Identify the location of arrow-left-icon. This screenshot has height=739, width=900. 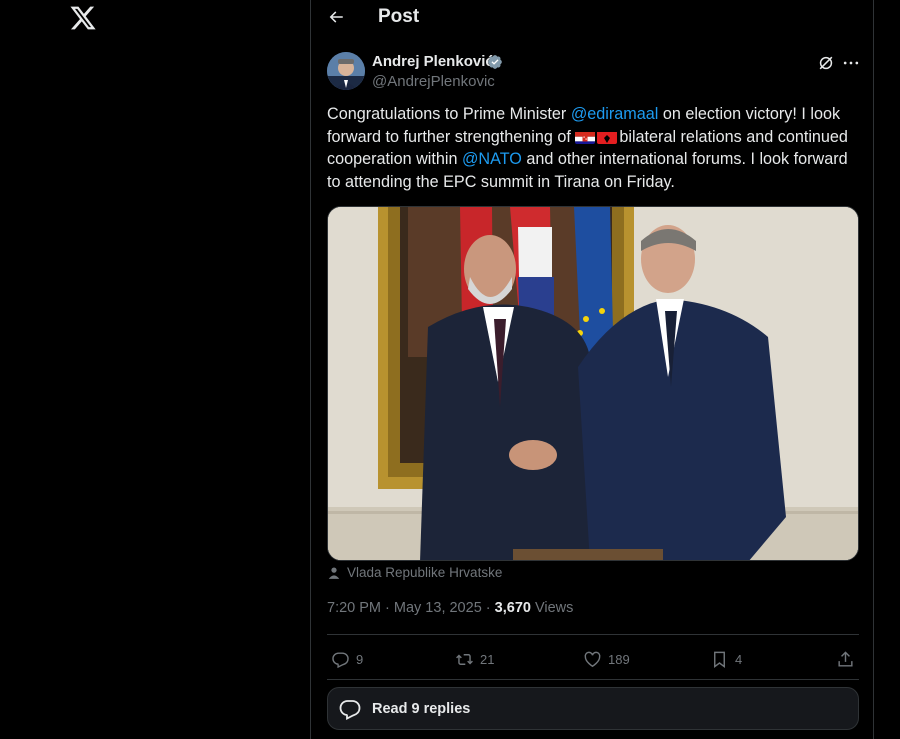
(336, 17).